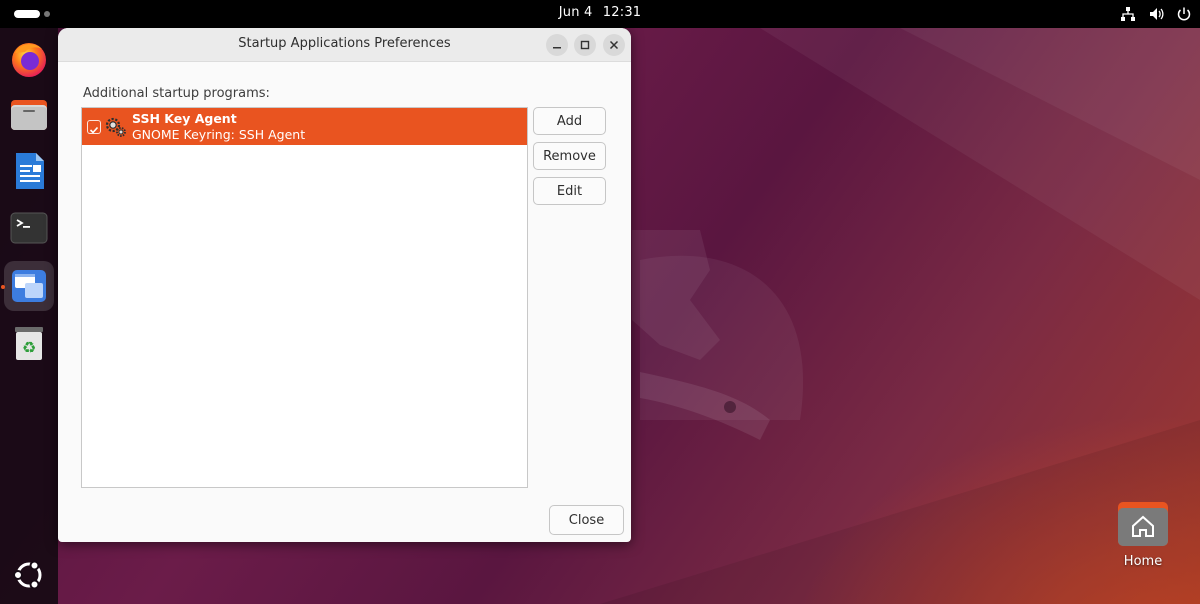 Image resolution: width=1200 pixels, height=604 pixels. Describe the element at coordinates (557, 45) in the screenshot. I see `minimize-button` at that location.